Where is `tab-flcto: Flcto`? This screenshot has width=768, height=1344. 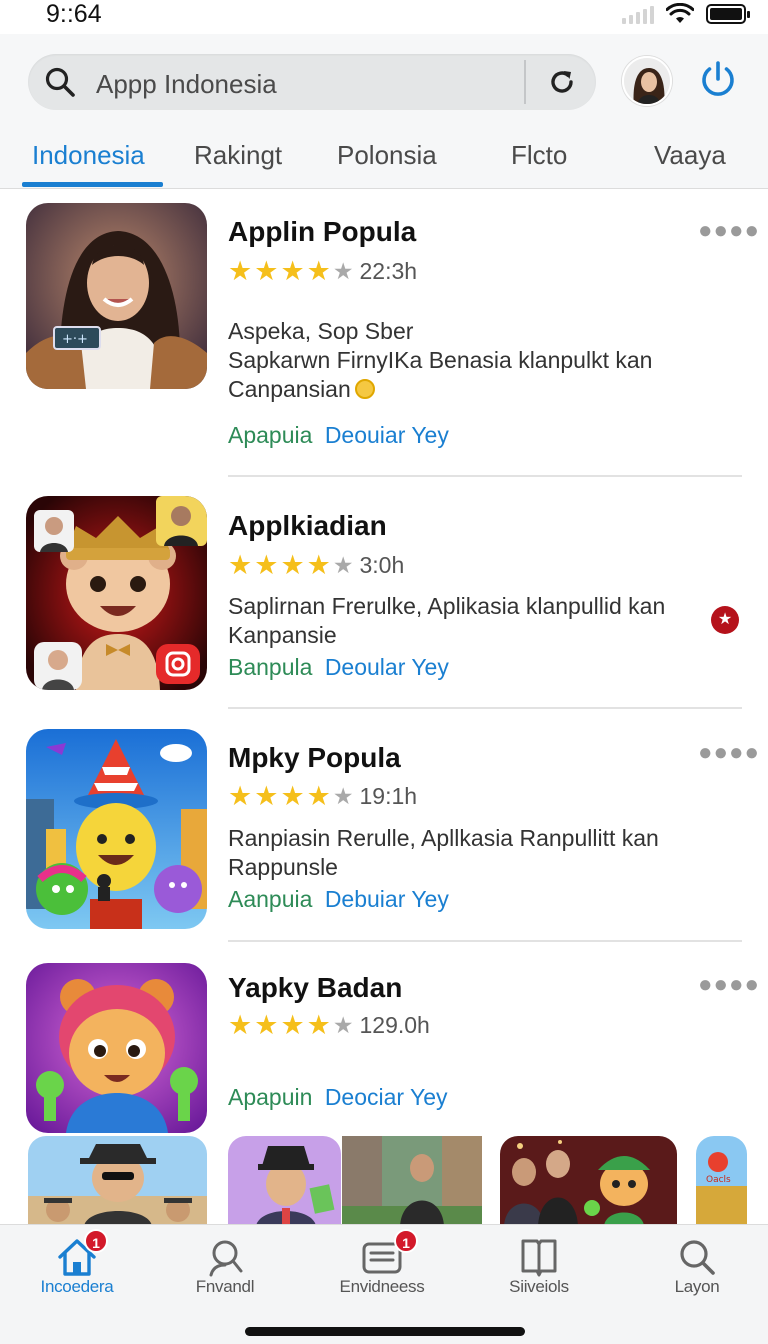
tab-flcto: Flcto is located at coordinates (539, 155).